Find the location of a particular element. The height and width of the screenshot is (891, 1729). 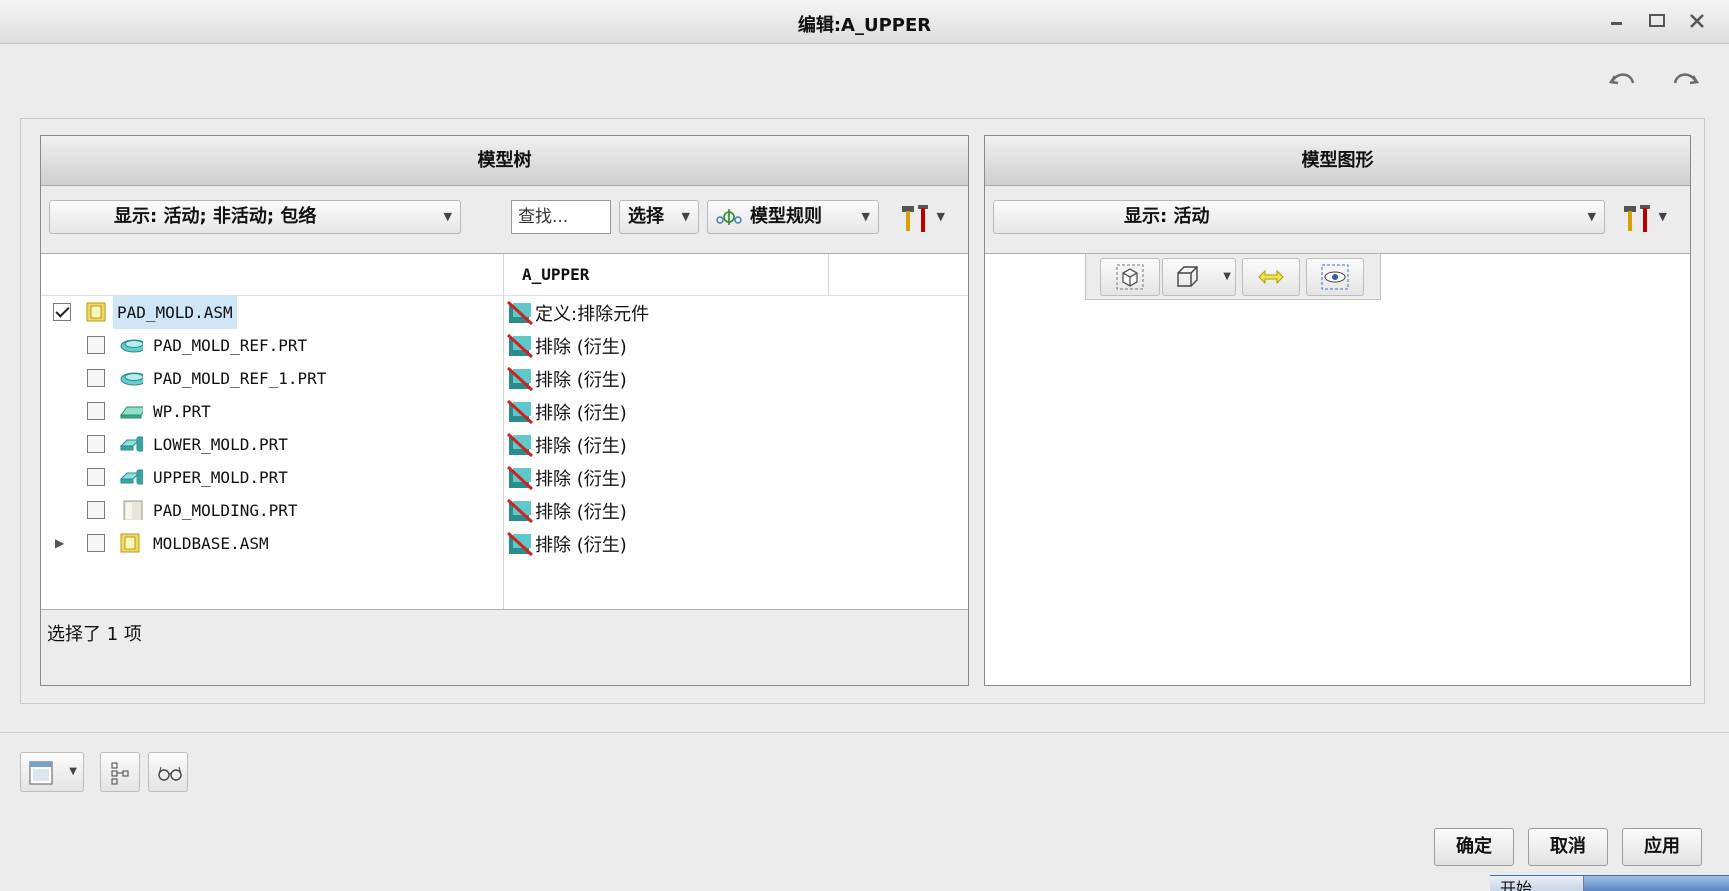

minimize-icon is located at coordinates (1616, 23).